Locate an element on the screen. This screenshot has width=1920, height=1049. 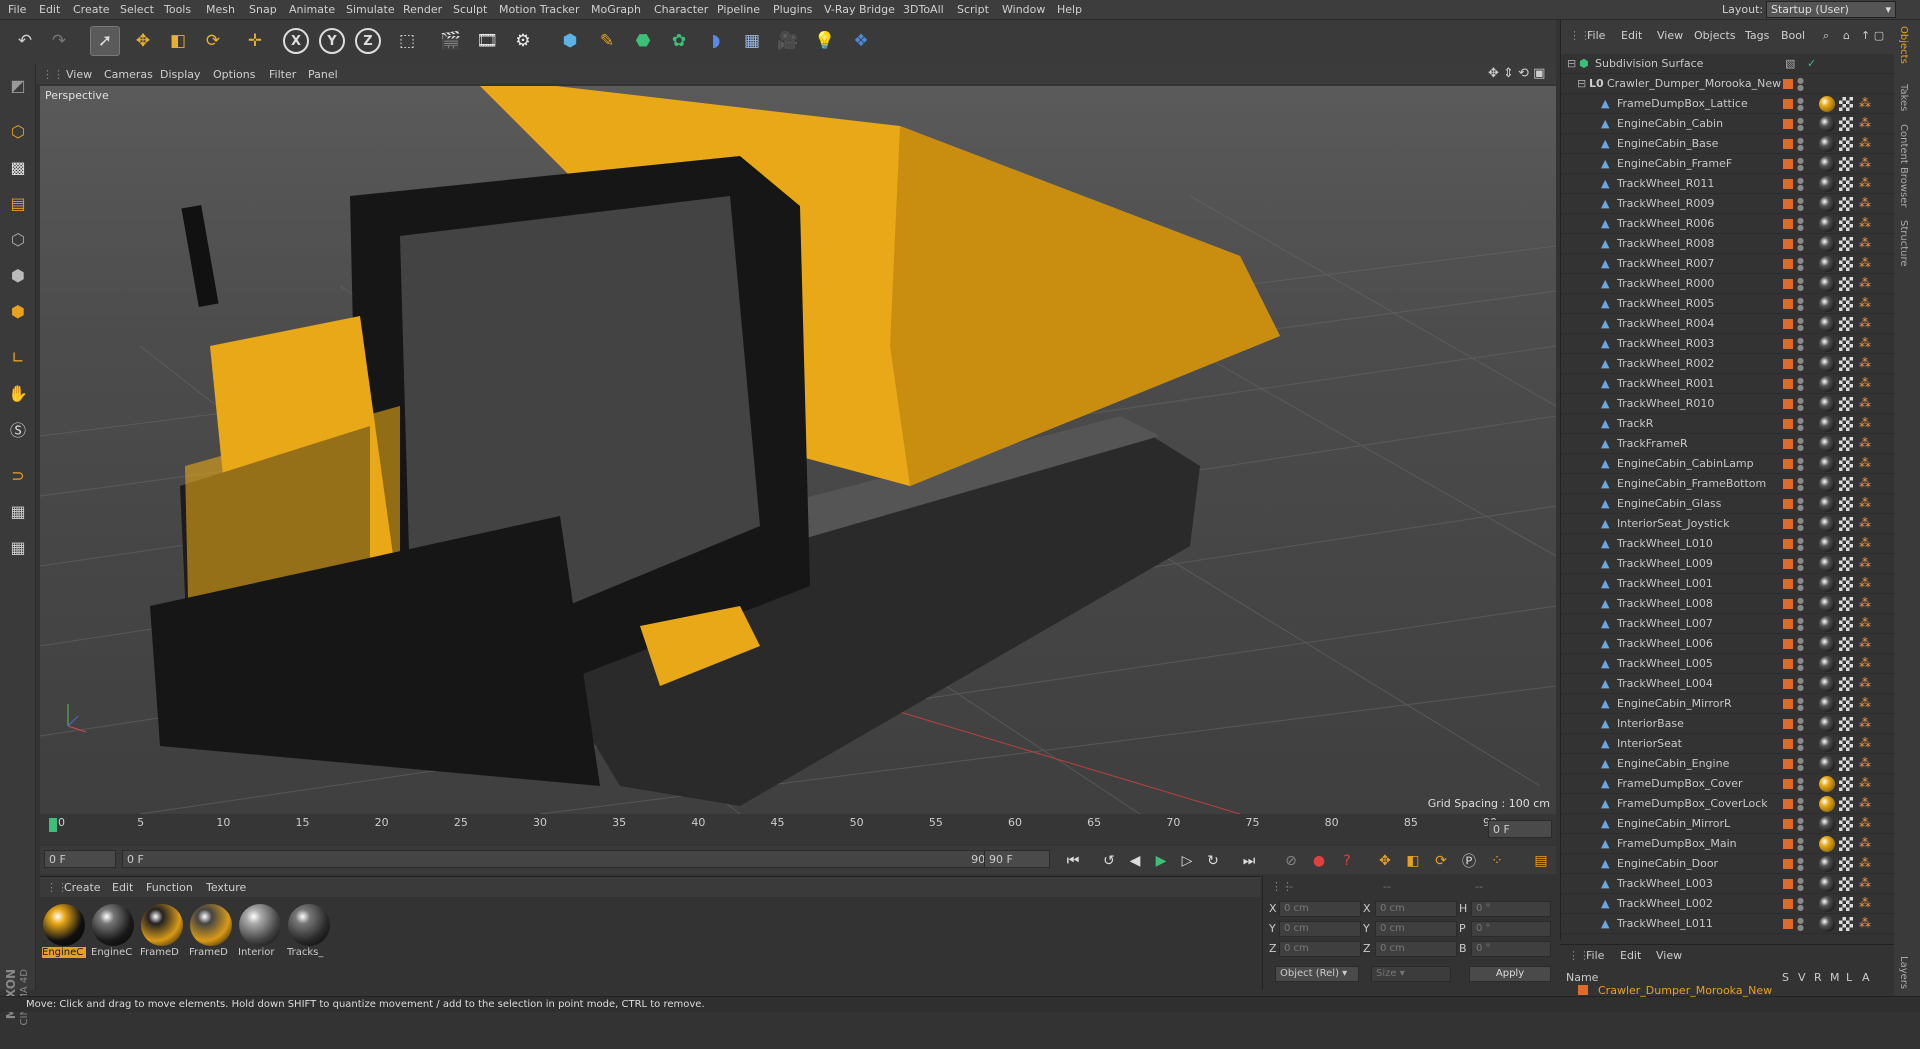
object-row: ▲ TrackWheel_R009 ● ● ⁂ is located at coordinates (1728, 204).